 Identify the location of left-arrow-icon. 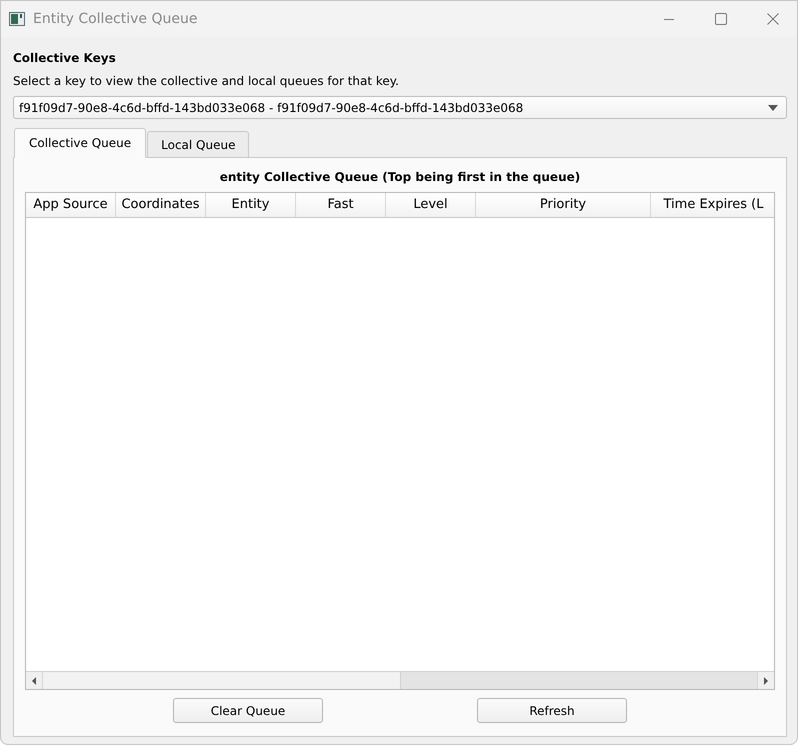
(34, 680).